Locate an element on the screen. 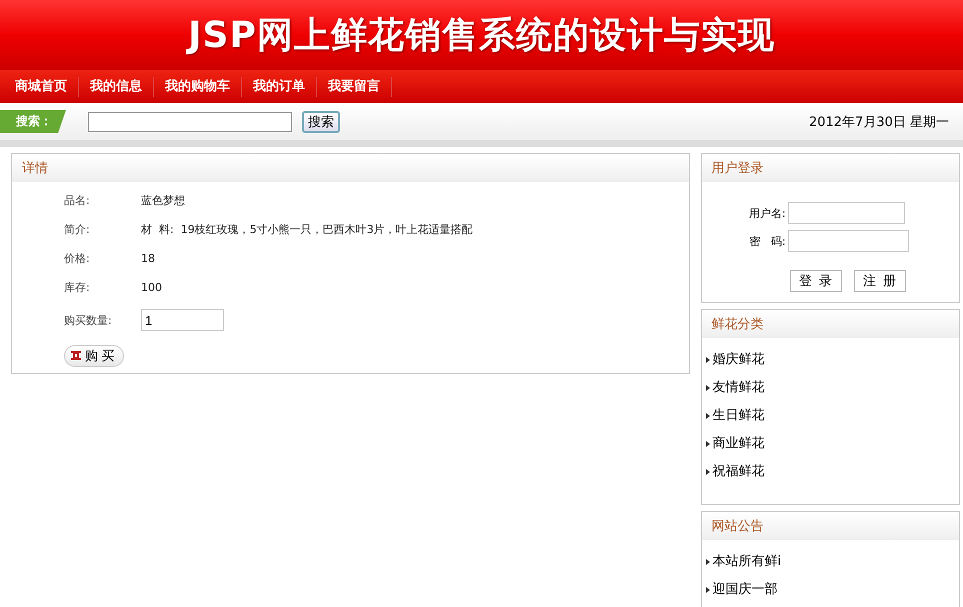  field-label: 简介: is located at coordinates (77, 229).